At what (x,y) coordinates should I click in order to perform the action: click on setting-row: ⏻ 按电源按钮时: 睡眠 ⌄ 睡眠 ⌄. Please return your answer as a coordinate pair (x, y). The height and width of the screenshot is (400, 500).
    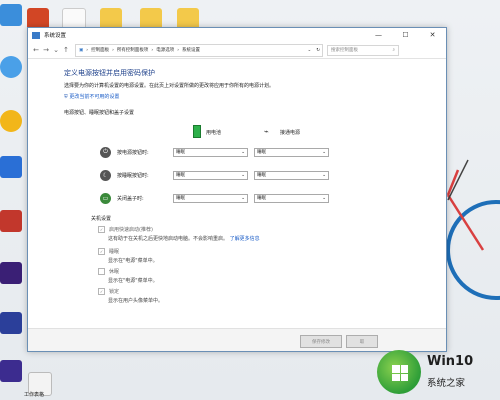
    Looking at the image, I should click on (230, 152).